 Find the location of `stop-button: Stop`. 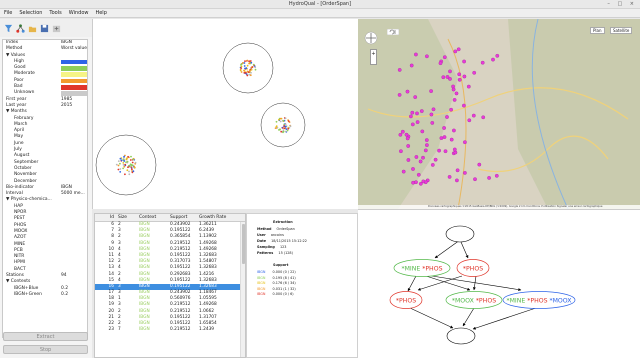

stop-button: Stop is located at coordinates (45, 349).